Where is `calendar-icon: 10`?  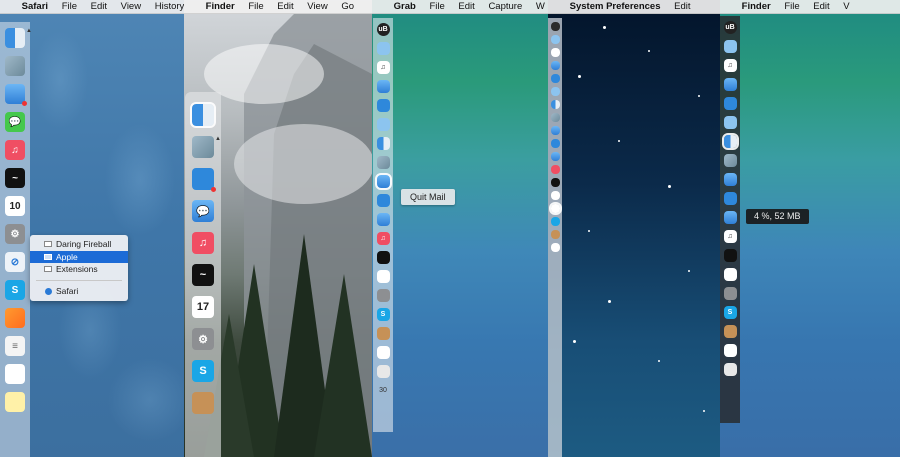
calendar-icon: 10 is located at coordinates (15, 206).